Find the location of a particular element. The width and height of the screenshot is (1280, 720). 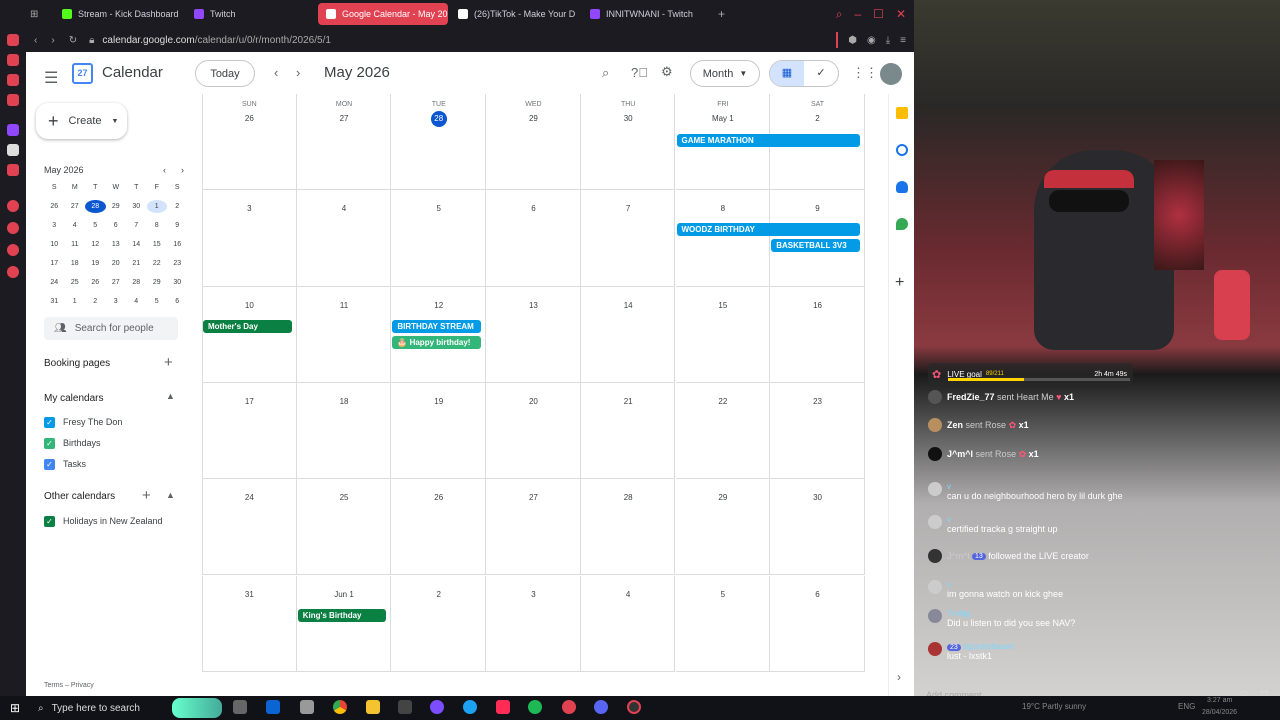

day-number: 5 is located at coordinates (438, 208).